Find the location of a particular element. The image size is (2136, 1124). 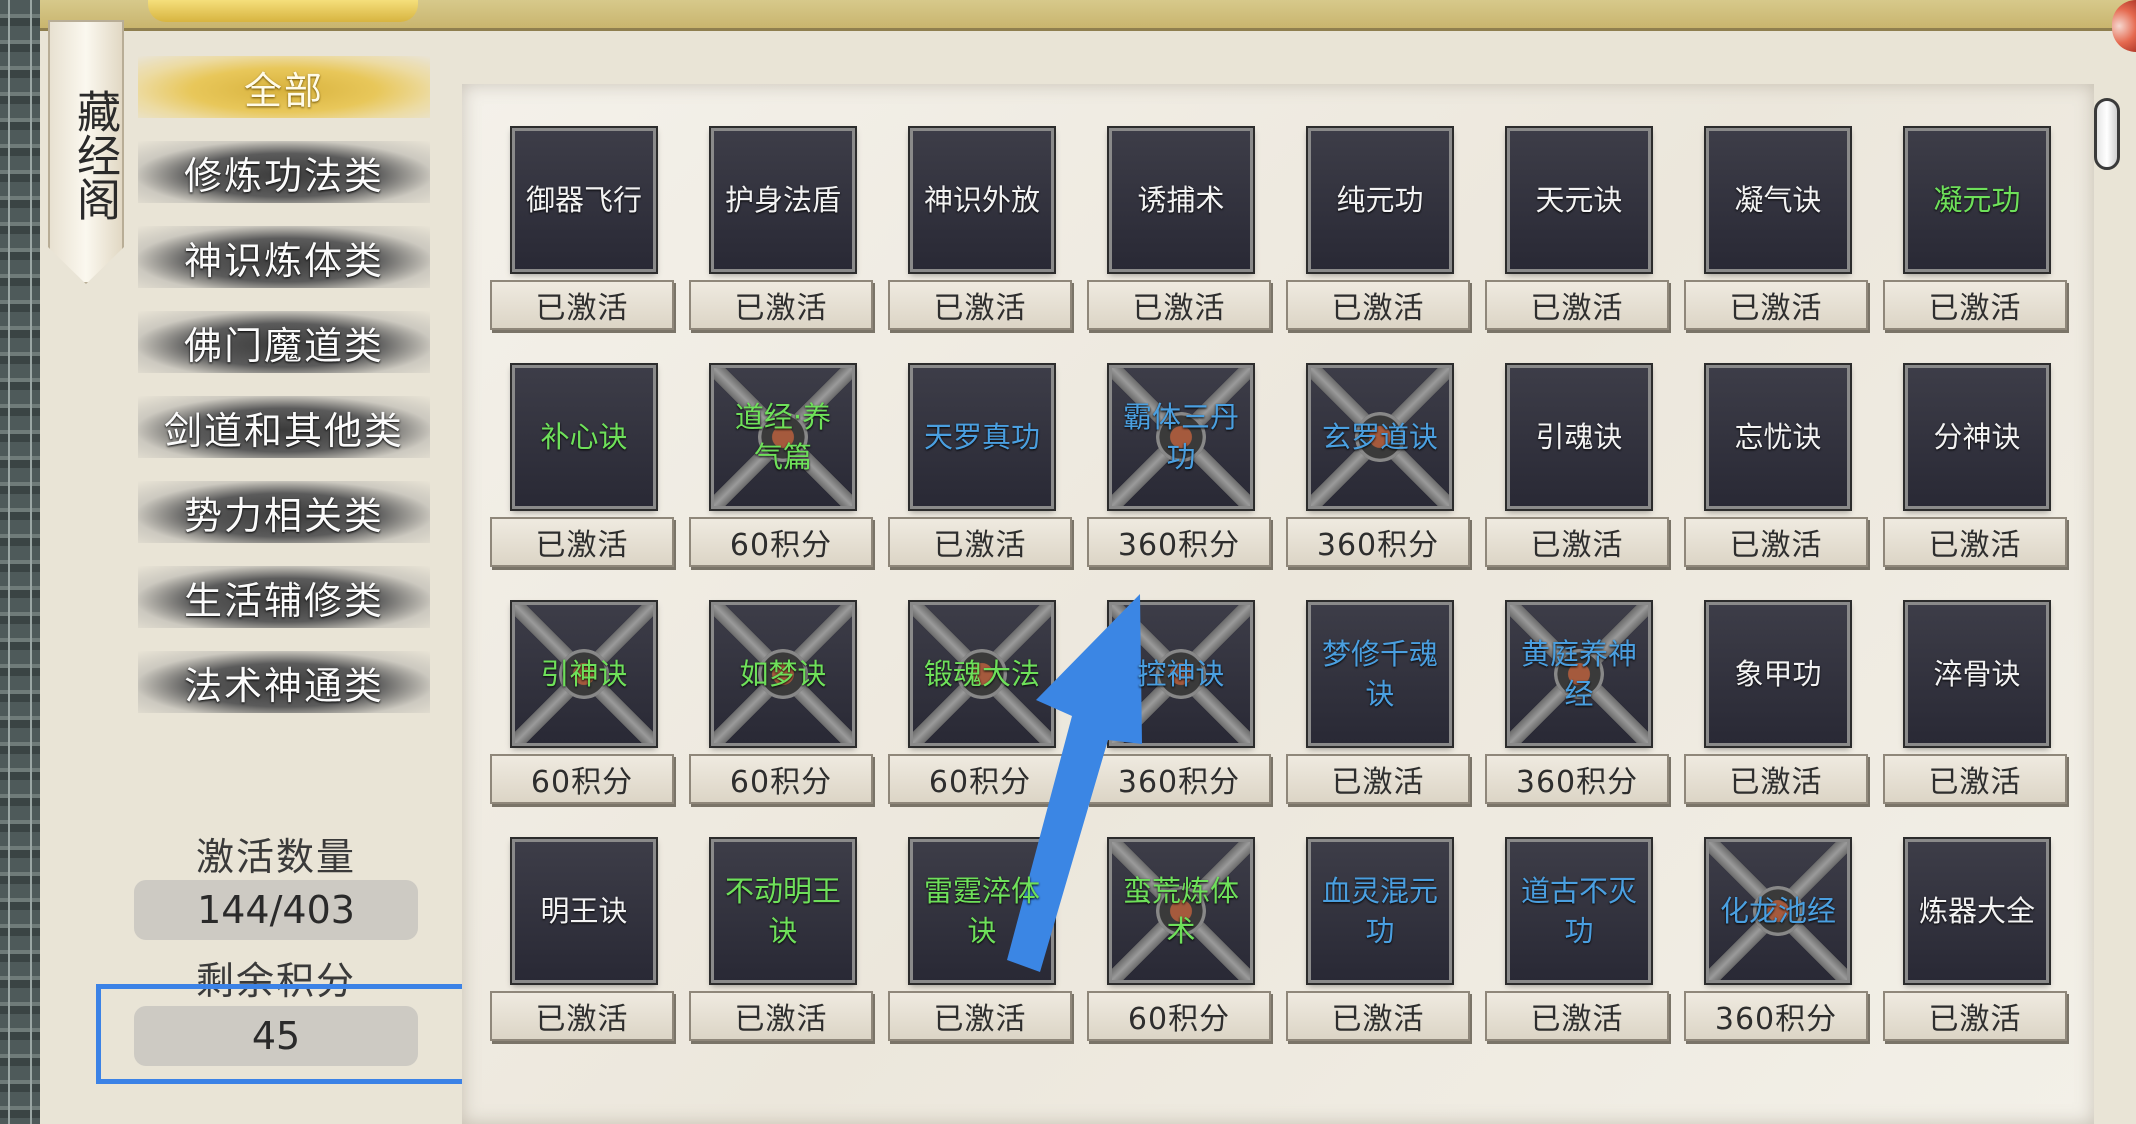

skill-tile: 神识外放 is located at coordinates (982, 200).